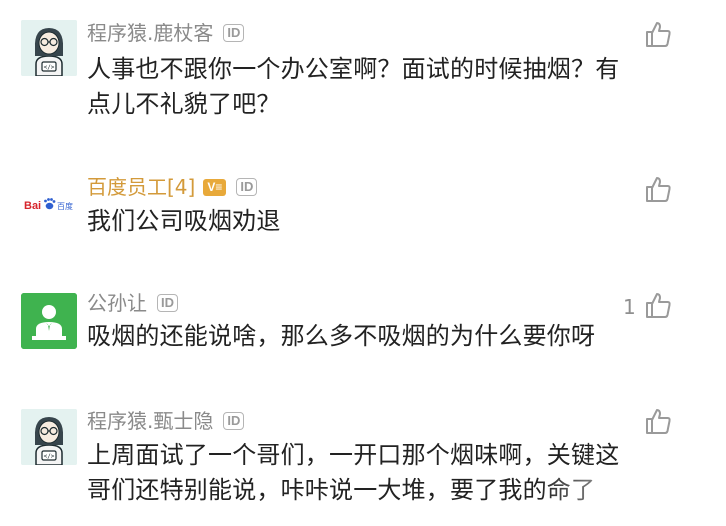 The width and height of the screenshot is (726, 526). I want to click on baidu-logo-icon: Bai 百度, so click(48, 205).